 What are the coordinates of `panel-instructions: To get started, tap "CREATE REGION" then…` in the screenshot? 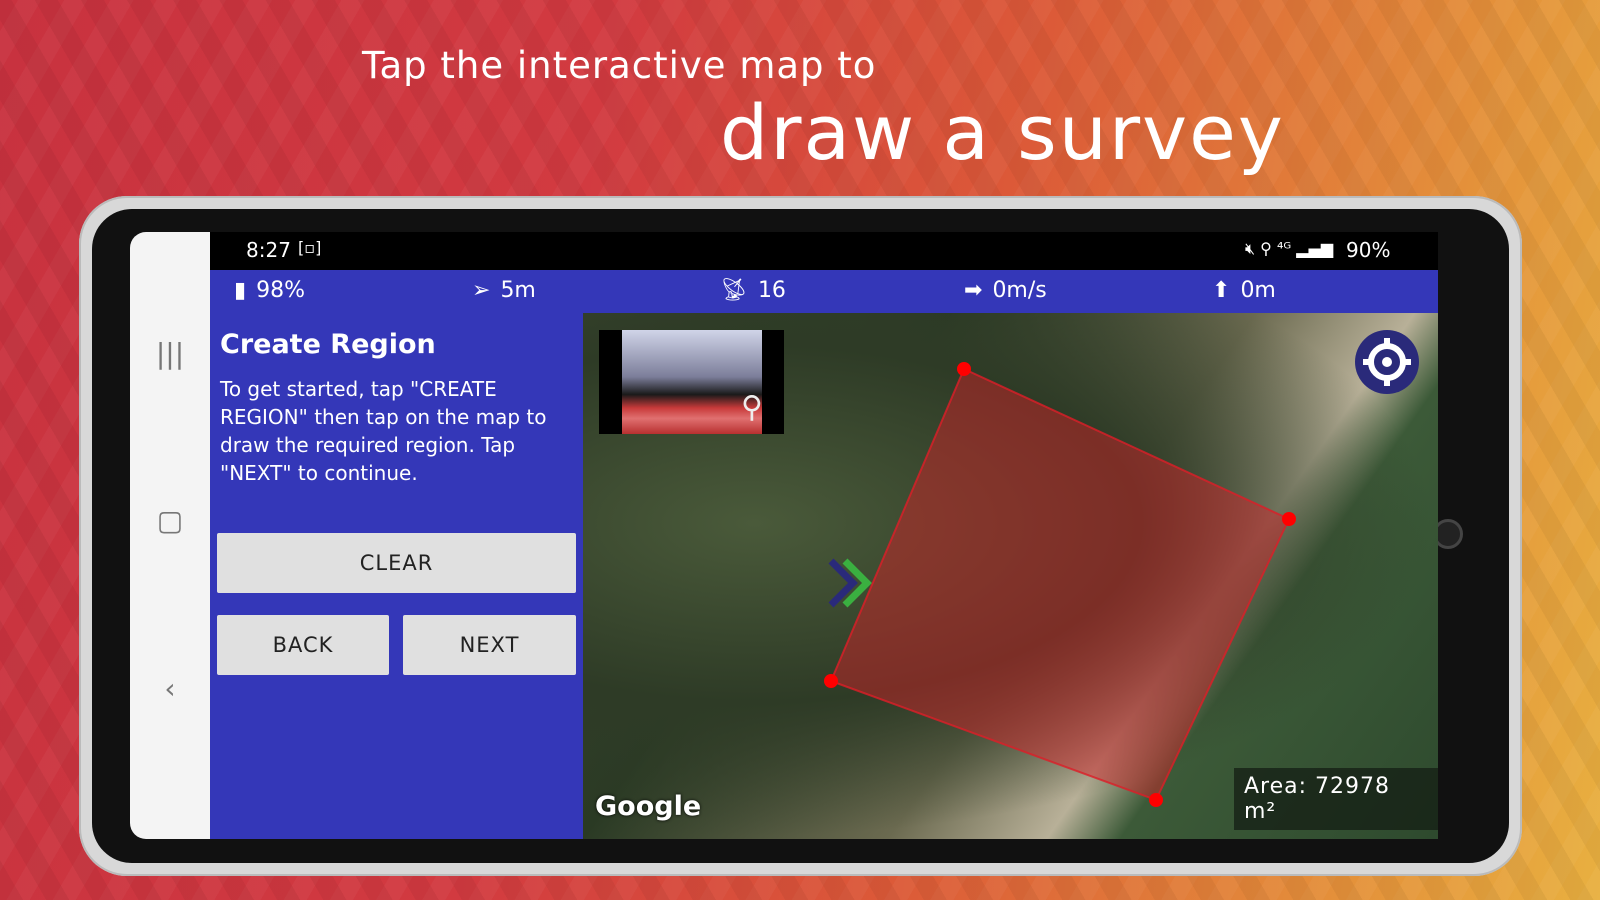 It's located at (383, 431).